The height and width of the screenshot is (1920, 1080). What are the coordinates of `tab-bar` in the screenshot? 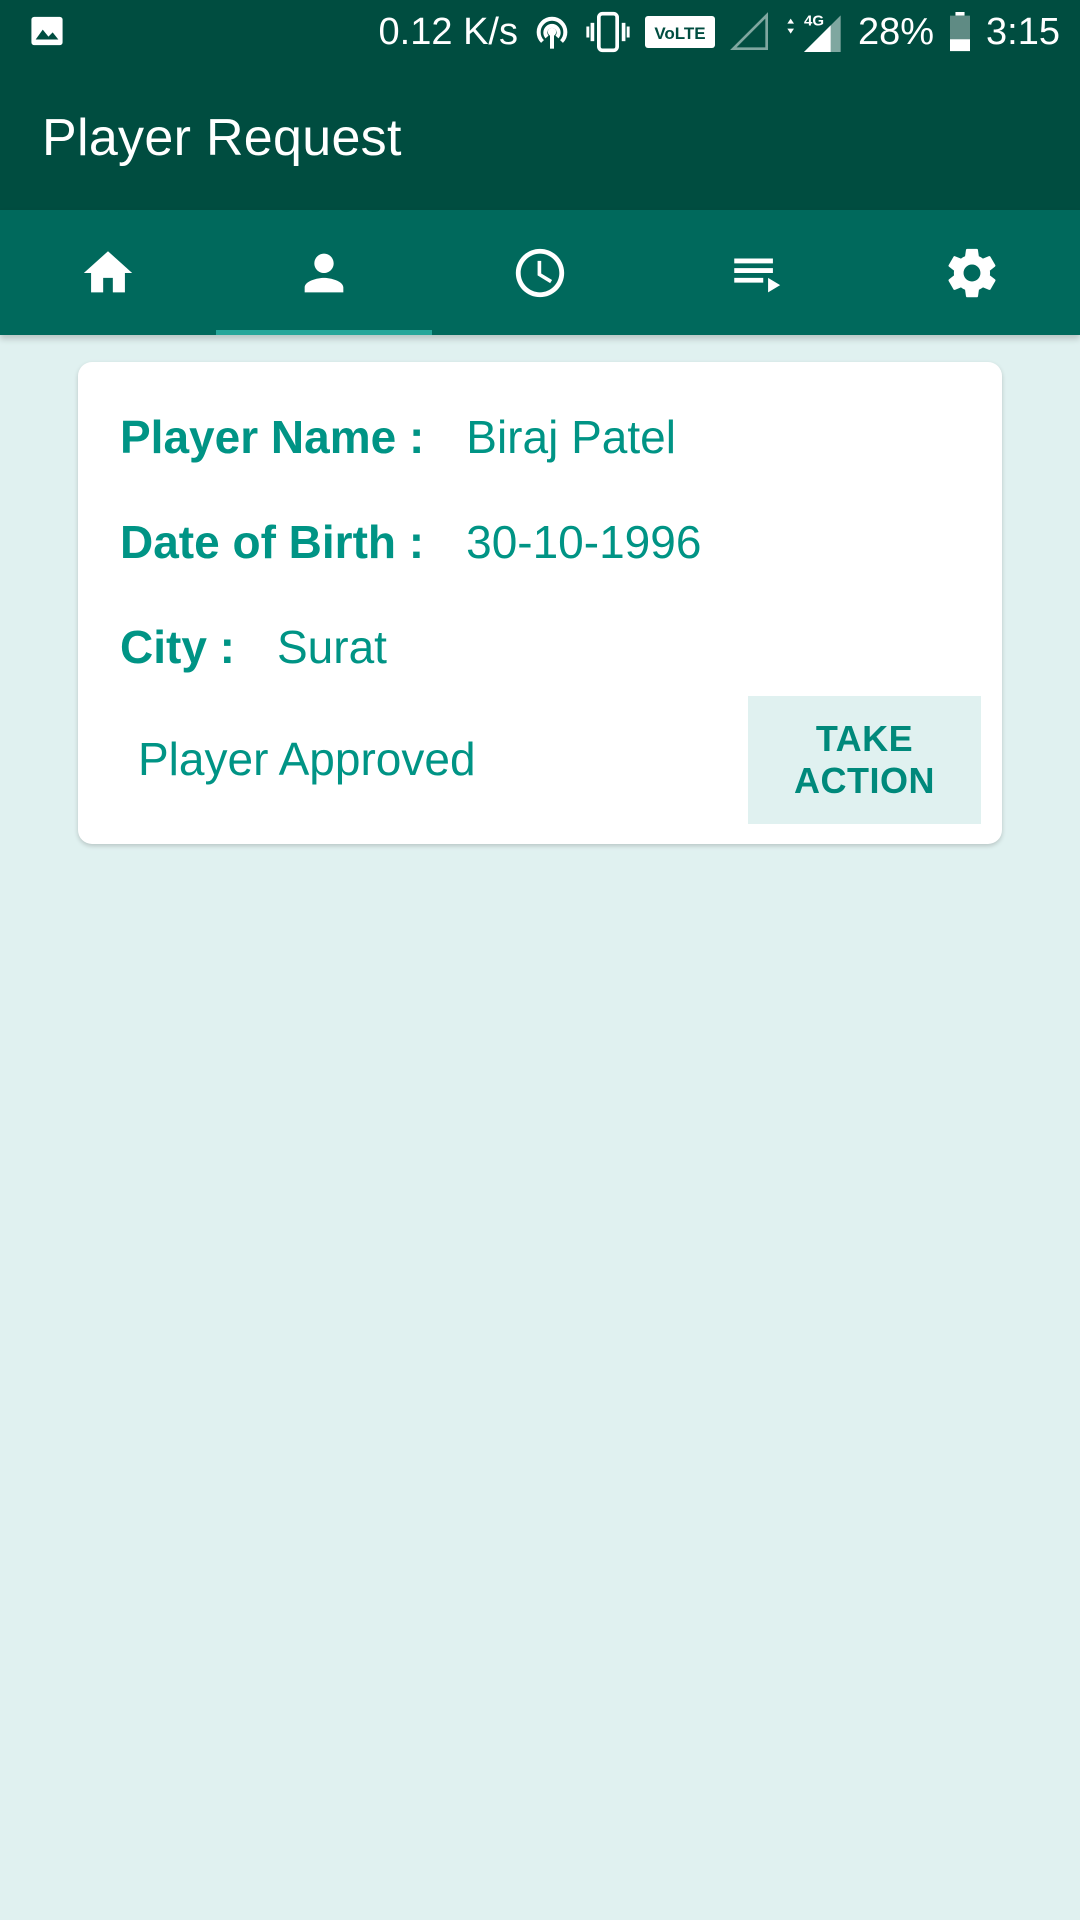 It's located at (540, 272).